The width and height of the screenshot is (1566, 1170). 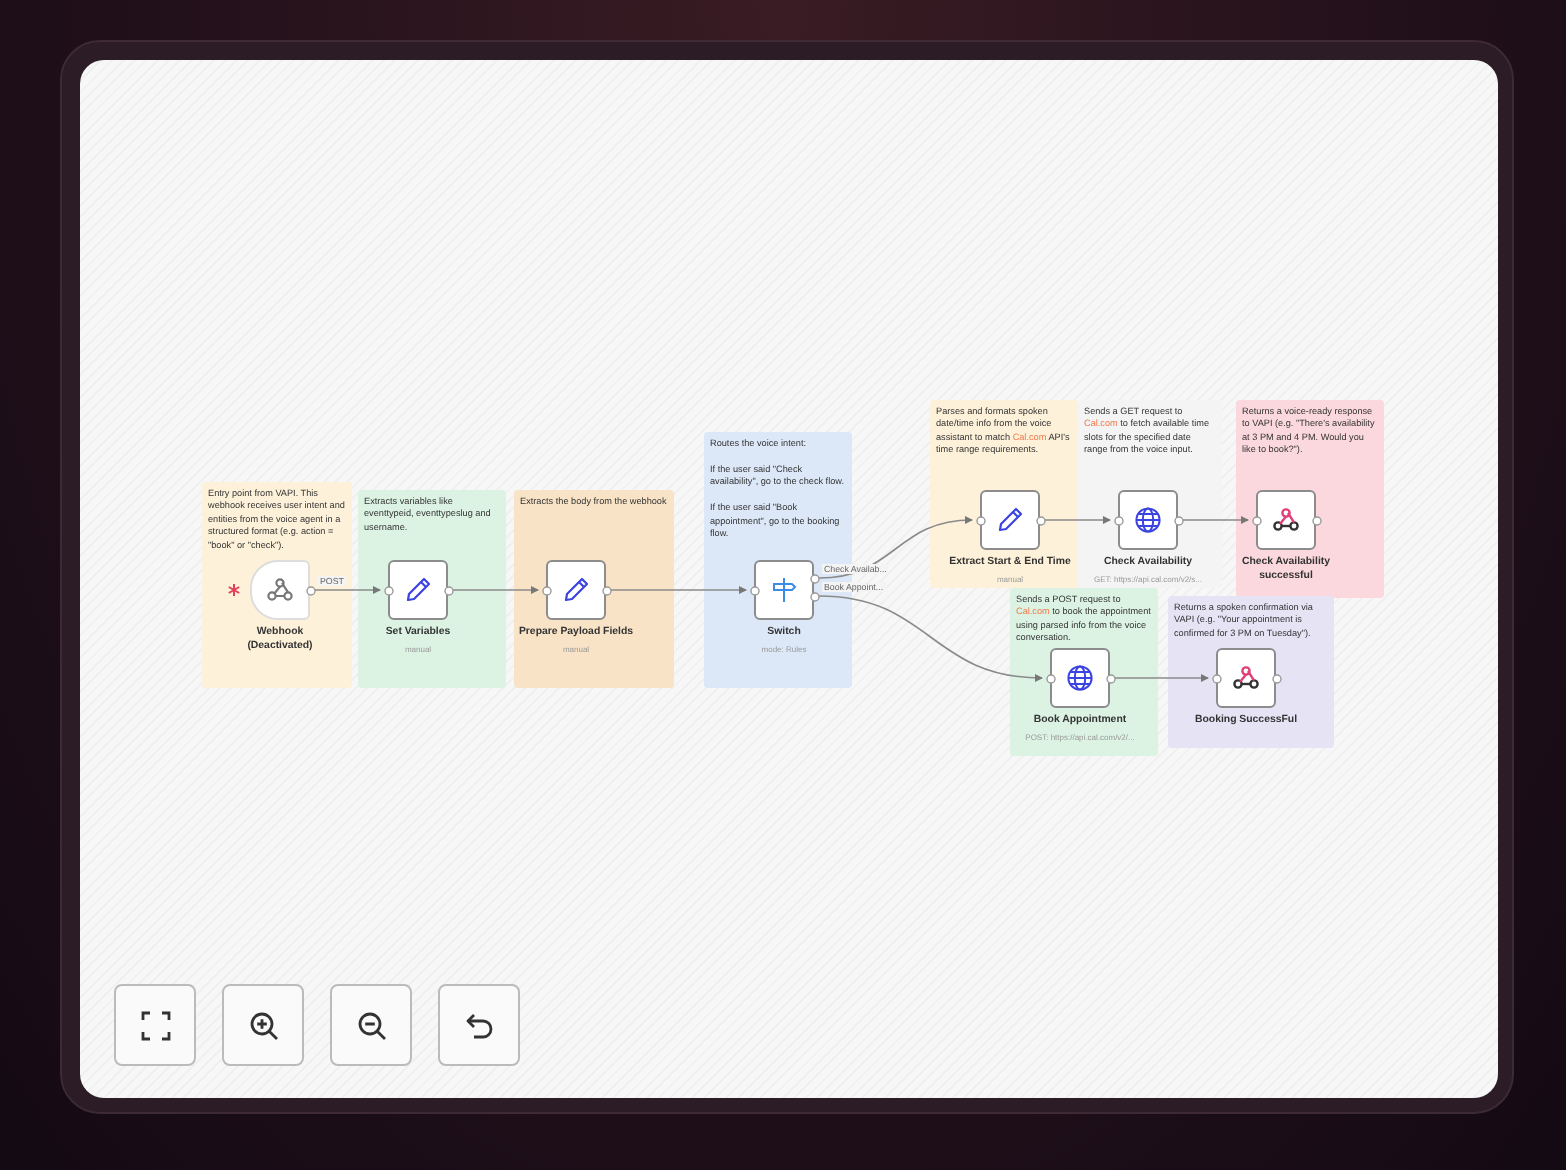 I want to click on zoom-out-button, so click(x=371, y=1025).